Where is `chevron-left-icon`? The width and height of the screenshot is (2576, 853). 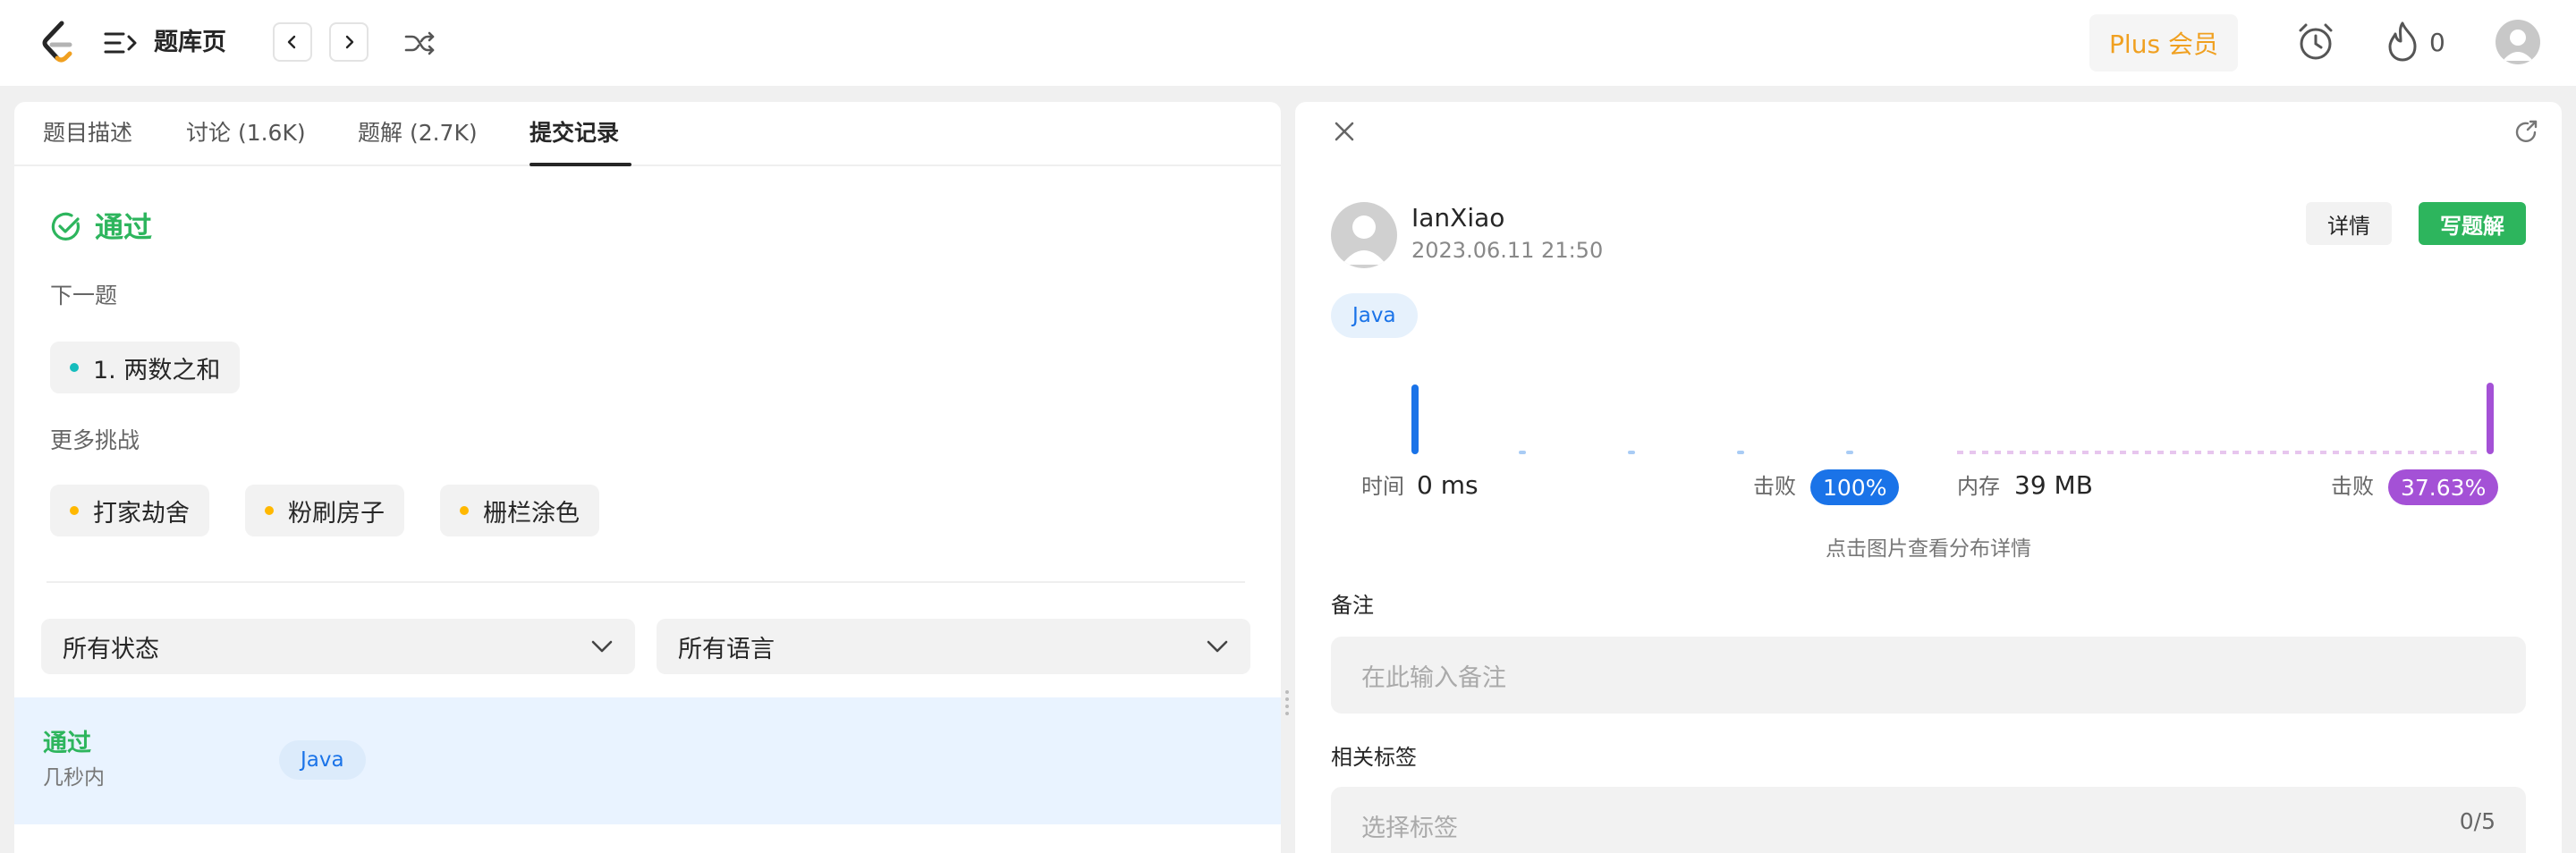
chevron-left-icon is located at coordinates (291, 42).